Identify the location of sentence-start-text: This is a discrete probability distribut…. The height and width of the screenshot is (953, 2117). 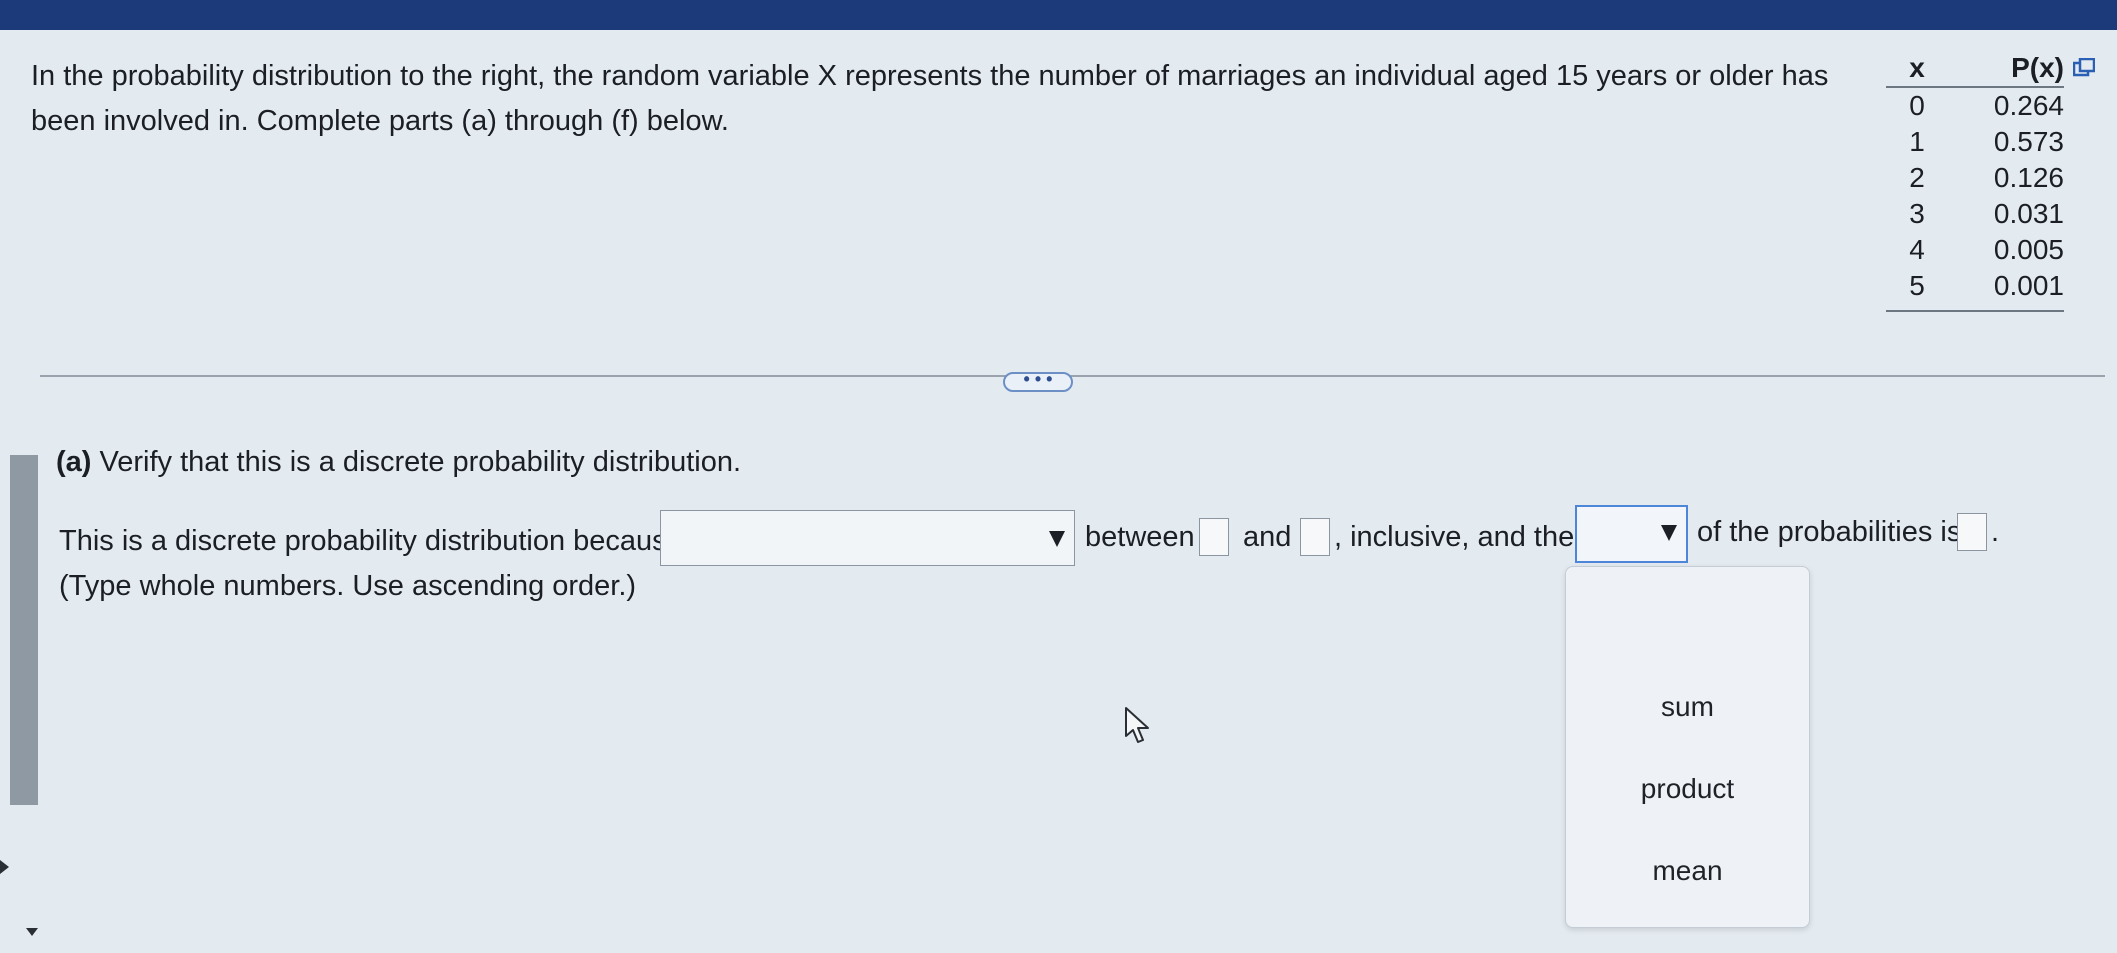
(371, 541).